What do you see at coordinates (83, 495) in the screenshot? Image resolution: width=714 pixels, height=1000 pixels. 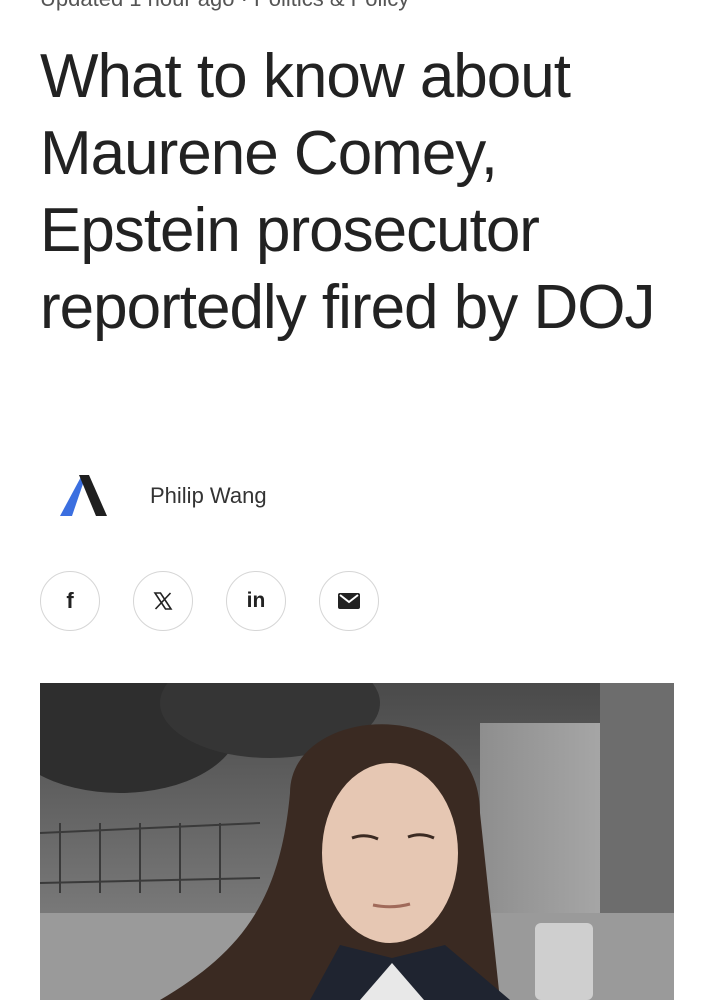 I see `publisher-logo-icon` at bounding box center [83, 495].